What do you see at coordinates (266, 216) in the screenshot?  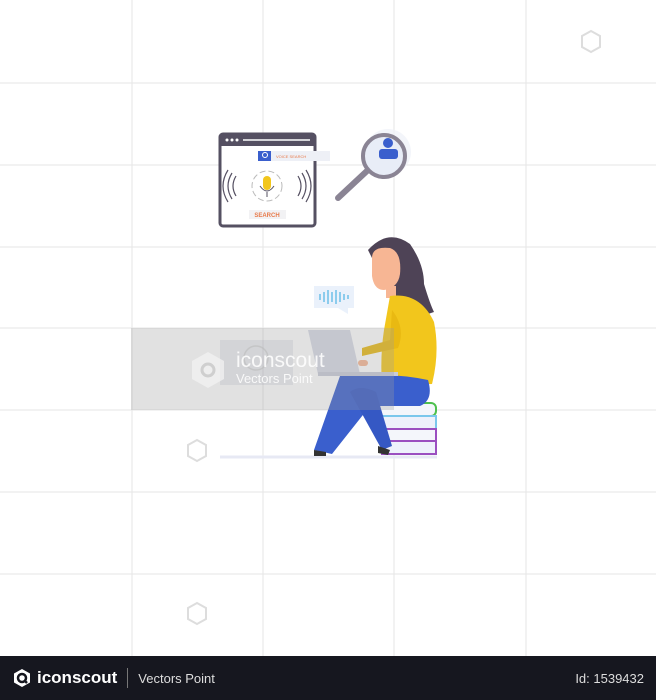 I see `search-button-label: SEARCH` at bounding box center [266, 216].